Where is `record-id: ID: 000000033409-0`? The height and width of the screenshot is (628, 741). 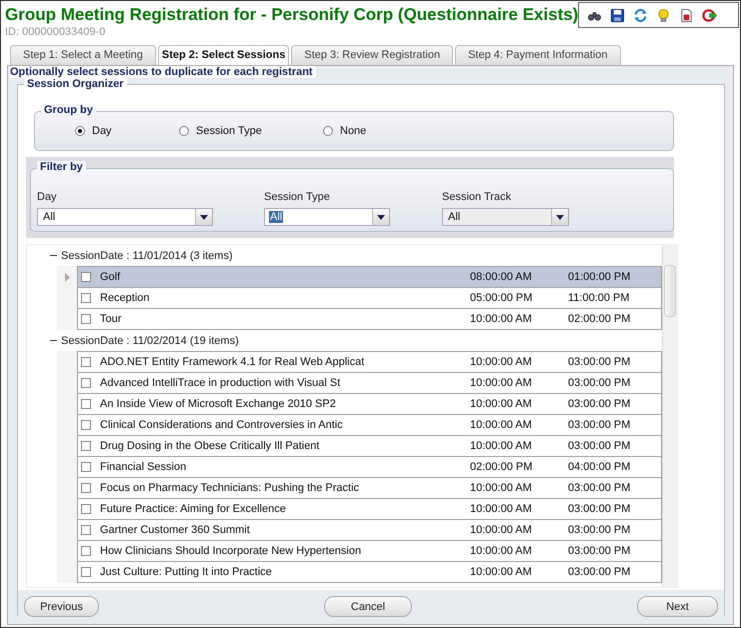 record-id: ID: 000000033409-0 is located at coordinates (55, 32).